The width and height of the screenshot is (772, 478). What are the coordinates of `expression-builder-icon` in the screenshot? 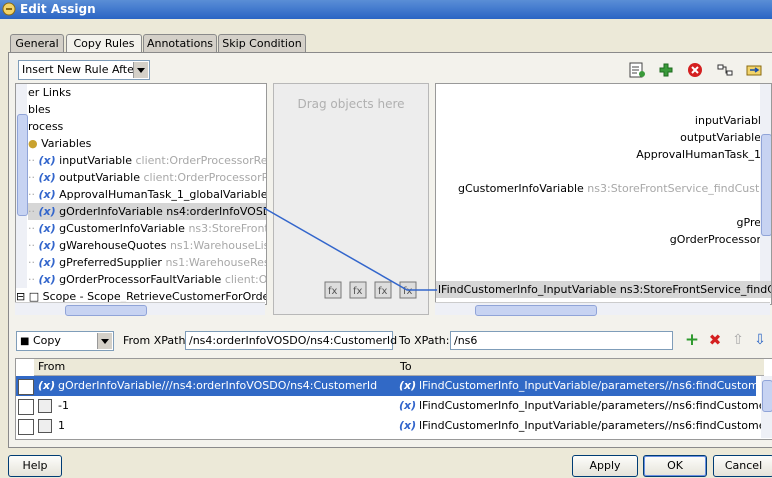 It's located at (637, 71).